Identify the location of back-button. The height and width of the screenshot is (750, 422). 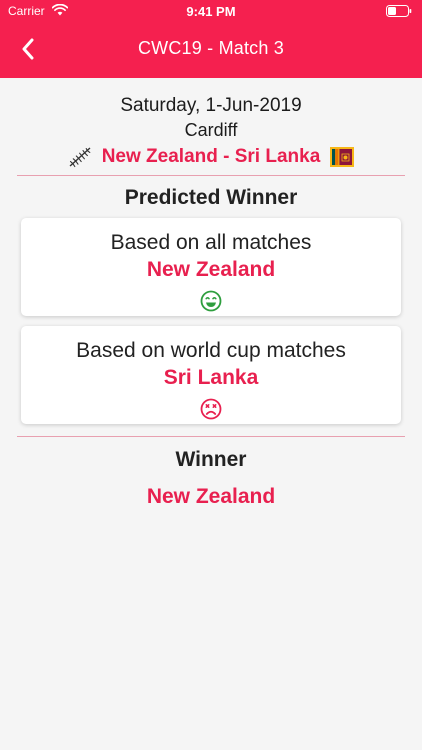
(28, 49).